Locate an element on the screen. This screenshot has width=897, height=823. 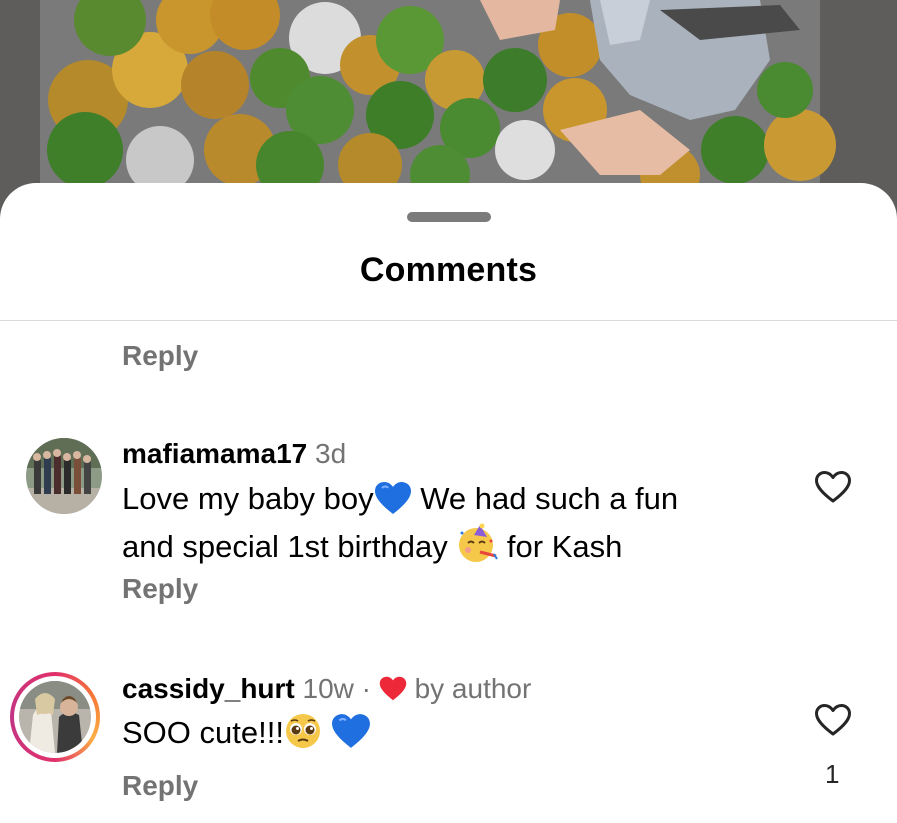
comment-header: mafiamama17 3d is located at coordinates (234, 454).